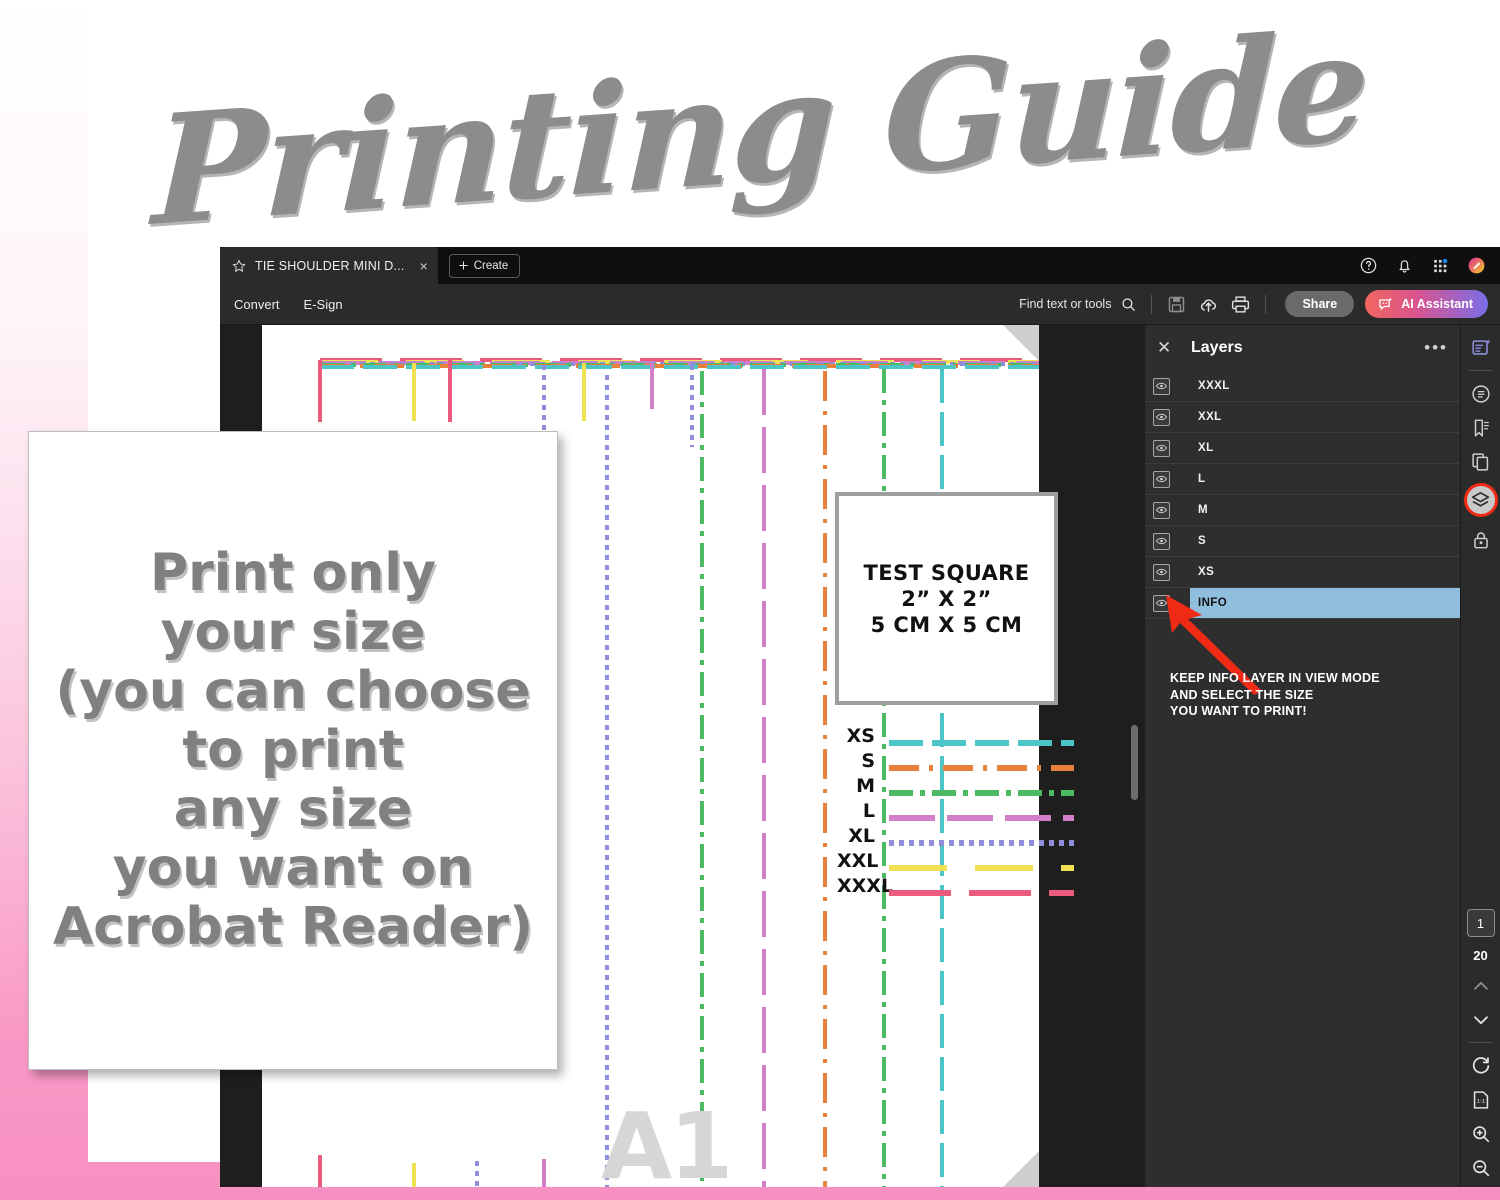 Image resolution: width=1500 pixels, height=1200 pixels. What do you see at coordinates (1480, 955) in the screenshot?
I see `total-pages-label: 20` at bounding box center [1480, 955].